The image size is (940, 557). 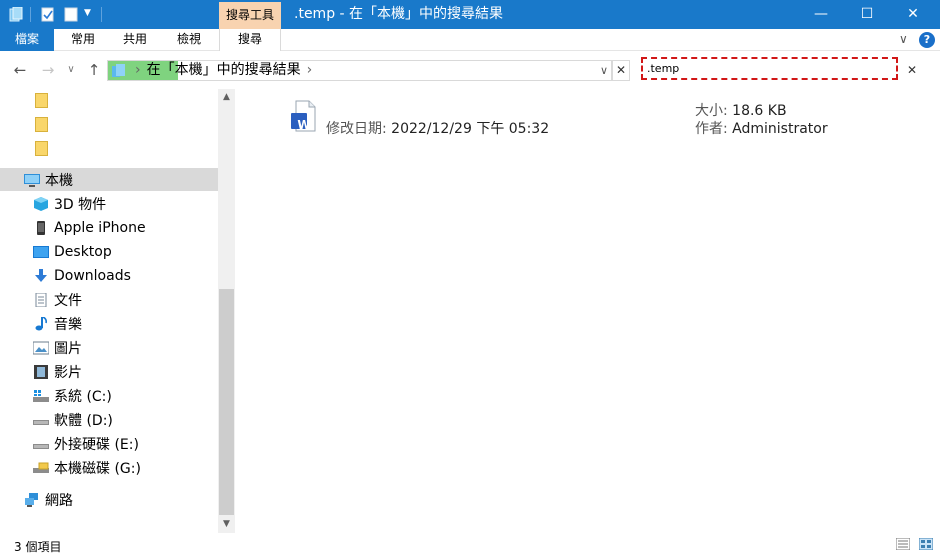 What do you see at coordinates (759, 111) in the screenshot?
I see `size-value: 18.6 KB` at bounding box center [759, 111].